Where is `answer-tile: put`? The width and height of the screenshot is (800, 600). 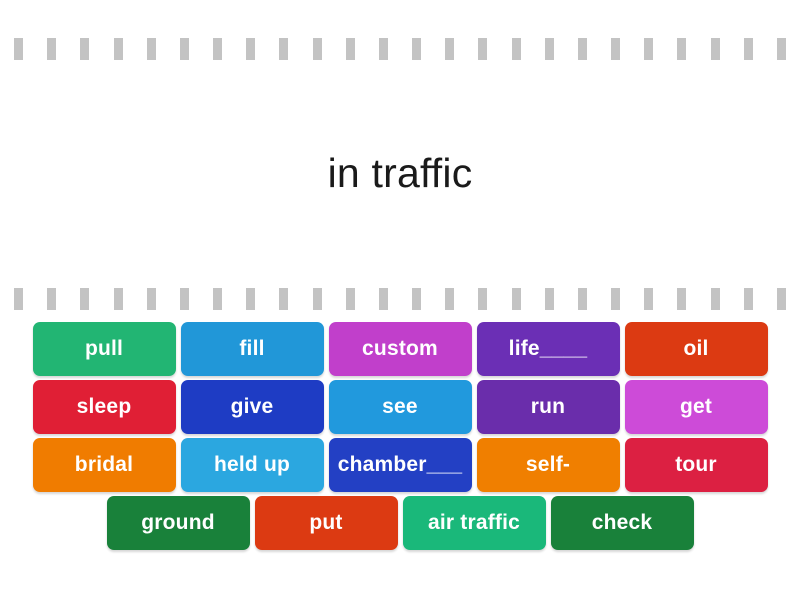 answer-tile: put is located at coordinates (326, 523).